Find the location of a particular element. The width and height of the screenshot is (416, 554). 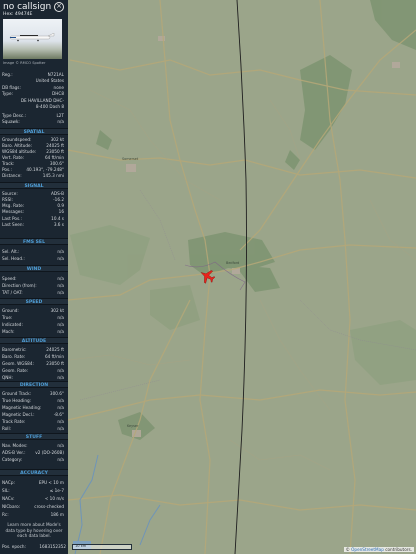

altitude-baro-rate: Baro. Rate: 64 ft/min is located at coordinates (33, 356).